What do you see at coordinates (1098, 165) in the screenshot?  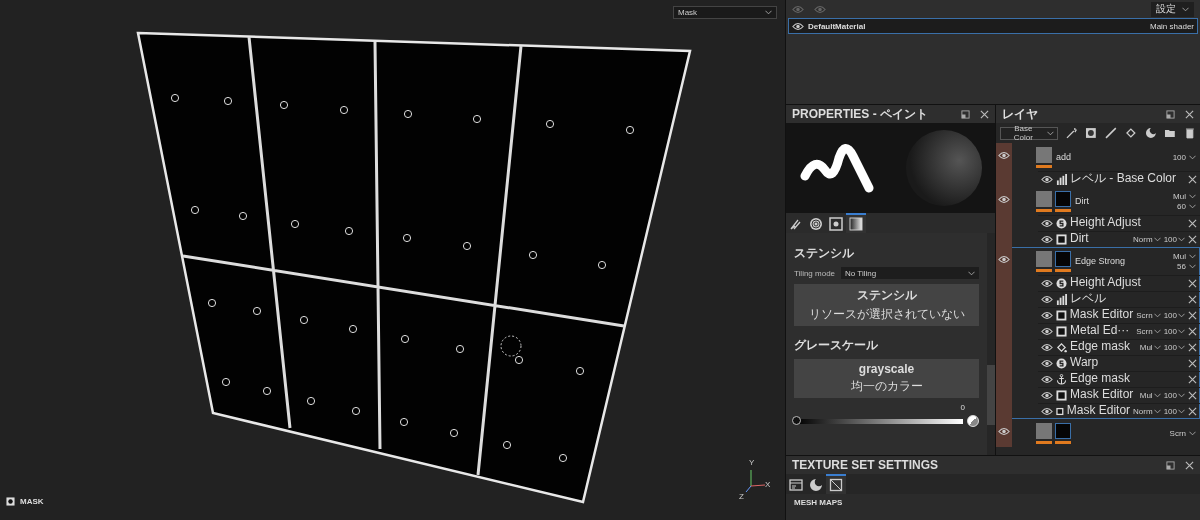 I see `layer-group: add 100 レベル - Base Color` at bounding box center [1098, 165].